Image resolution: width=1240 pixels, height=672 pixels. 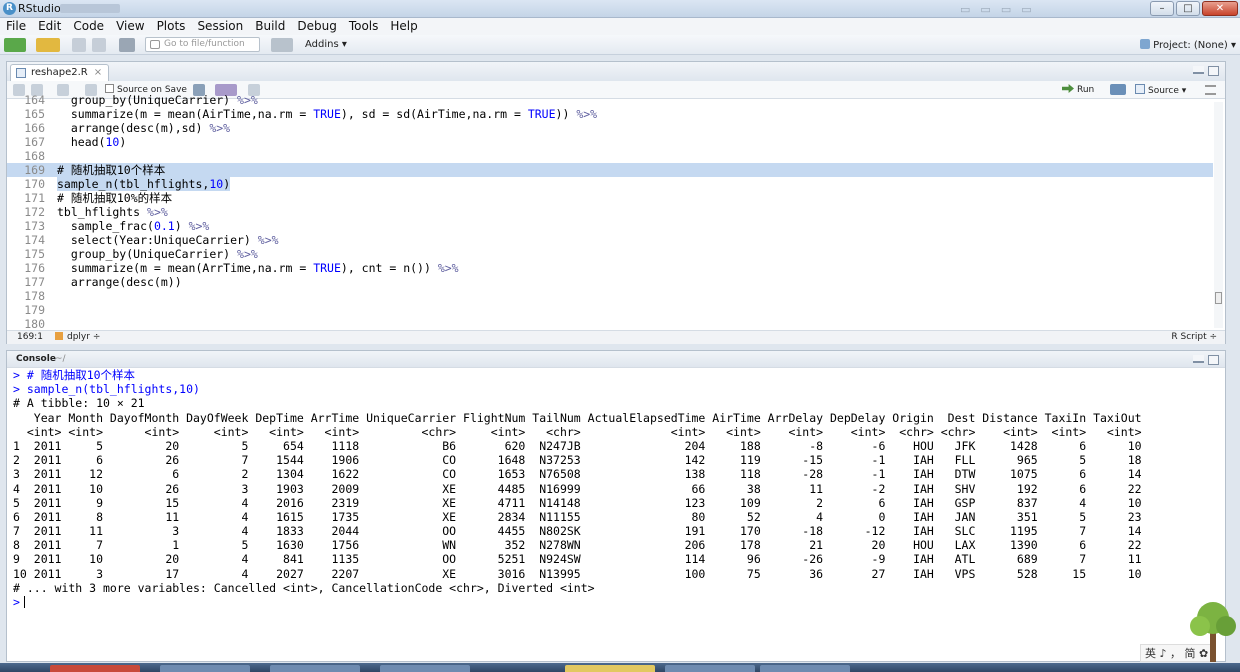 I want to click on console-header: Console ~/, so click(x=616, y=359).